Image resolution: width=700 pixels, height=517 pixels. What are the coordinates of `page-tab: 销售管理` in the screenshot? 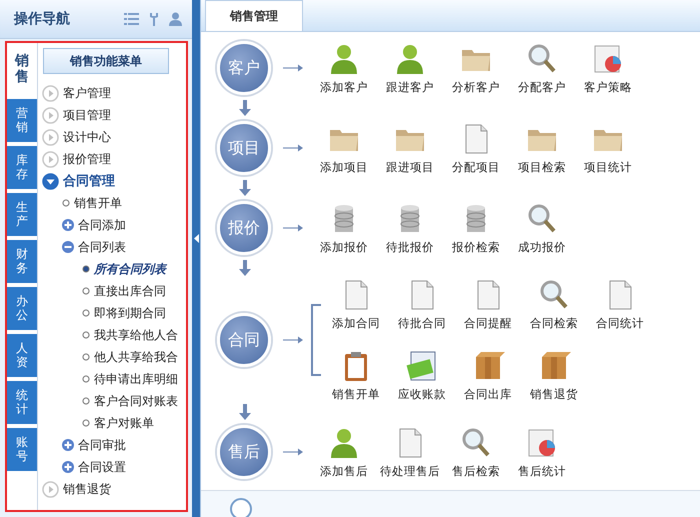 It's located at (254, 15).